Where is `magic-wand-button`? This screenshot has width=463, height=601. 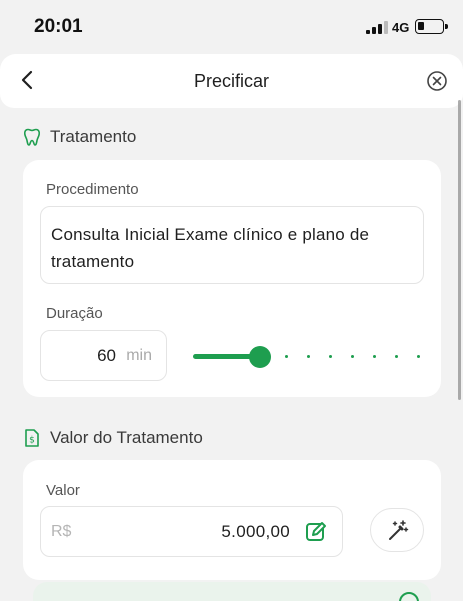 magic-wand-button is located at coordinates (397, 530).